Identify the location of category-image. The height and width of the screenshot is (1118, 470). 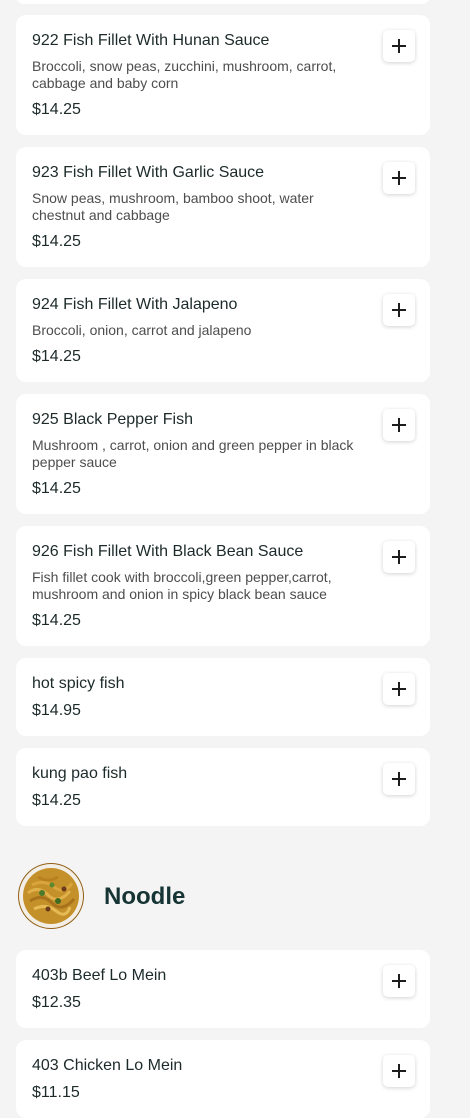
(51, 896).